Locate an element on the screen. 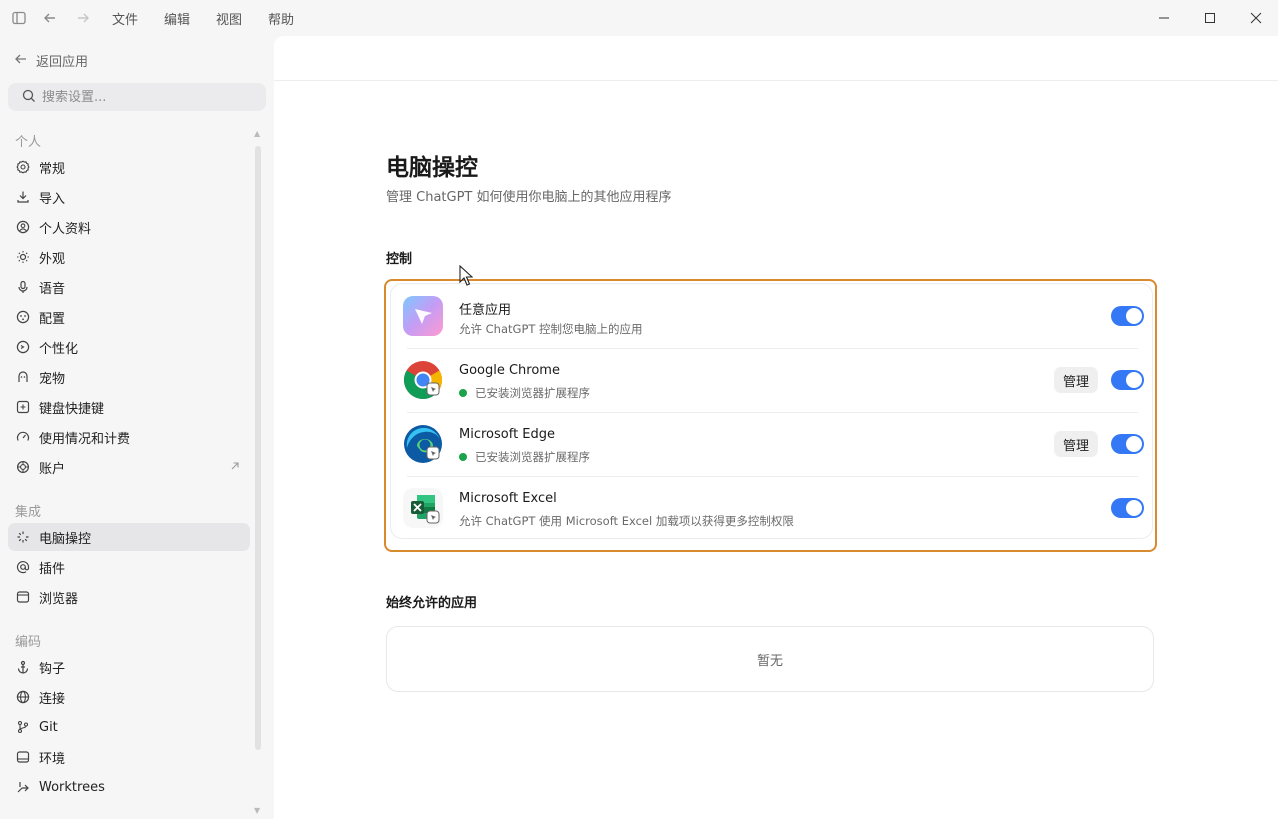 Image resolution: width=1278 pixels, height=819 pixels. sidebar-item-label: Worktrees is located at coordinates (72, 787).